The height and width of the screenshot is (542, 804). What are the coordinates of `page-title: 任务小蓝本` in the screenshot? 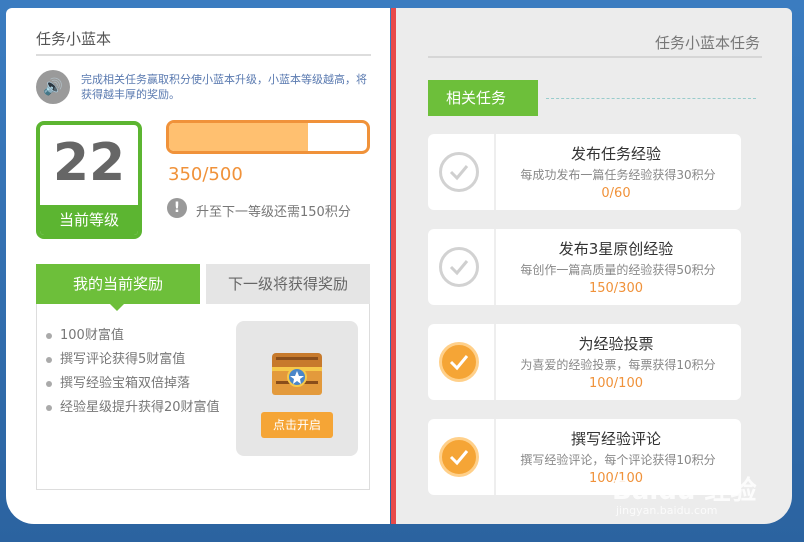 It's located at (74, 39).